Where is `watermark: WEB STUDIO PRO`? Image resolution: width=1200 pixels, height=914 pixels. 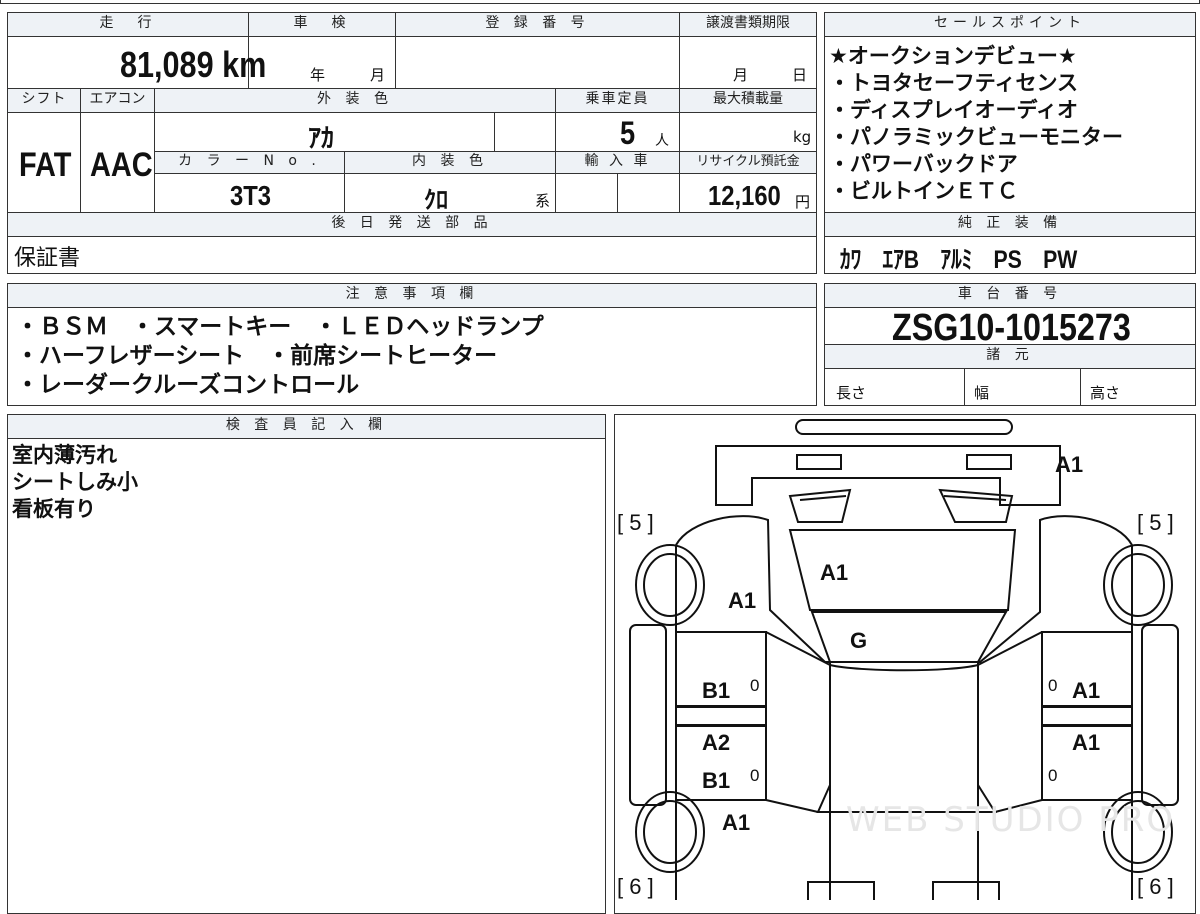
watermark: WEB STUDIO PRO is located at coordinates (1011, 820).